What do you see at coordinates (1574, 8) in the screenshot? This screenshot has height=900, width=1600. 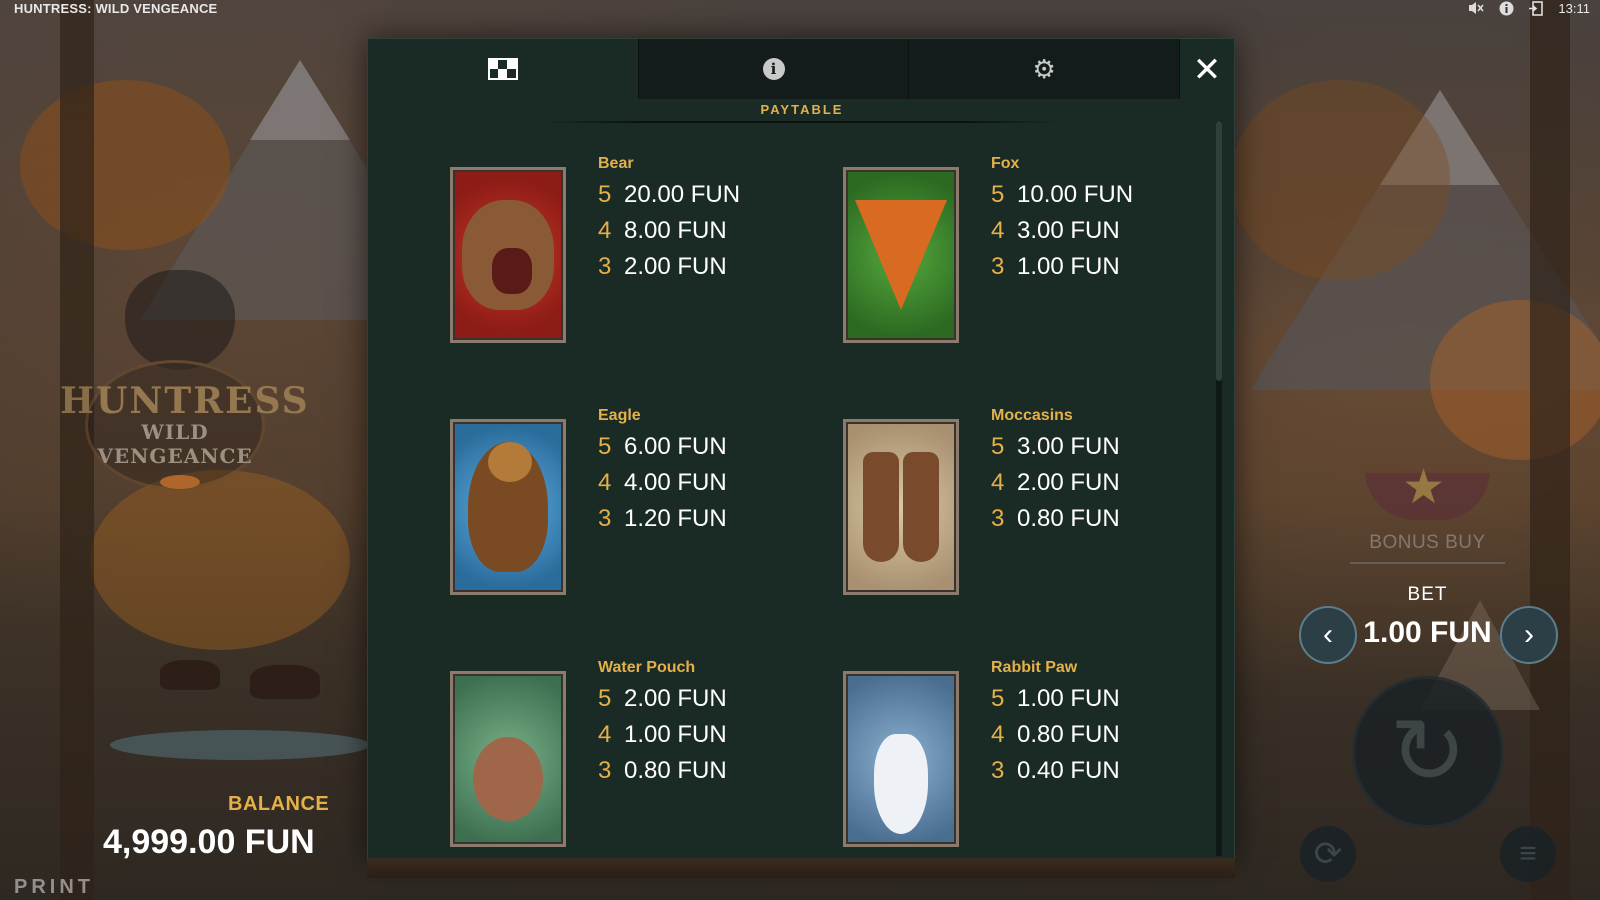 I see `clock: 13:11` at bounding box center [1574, 8].